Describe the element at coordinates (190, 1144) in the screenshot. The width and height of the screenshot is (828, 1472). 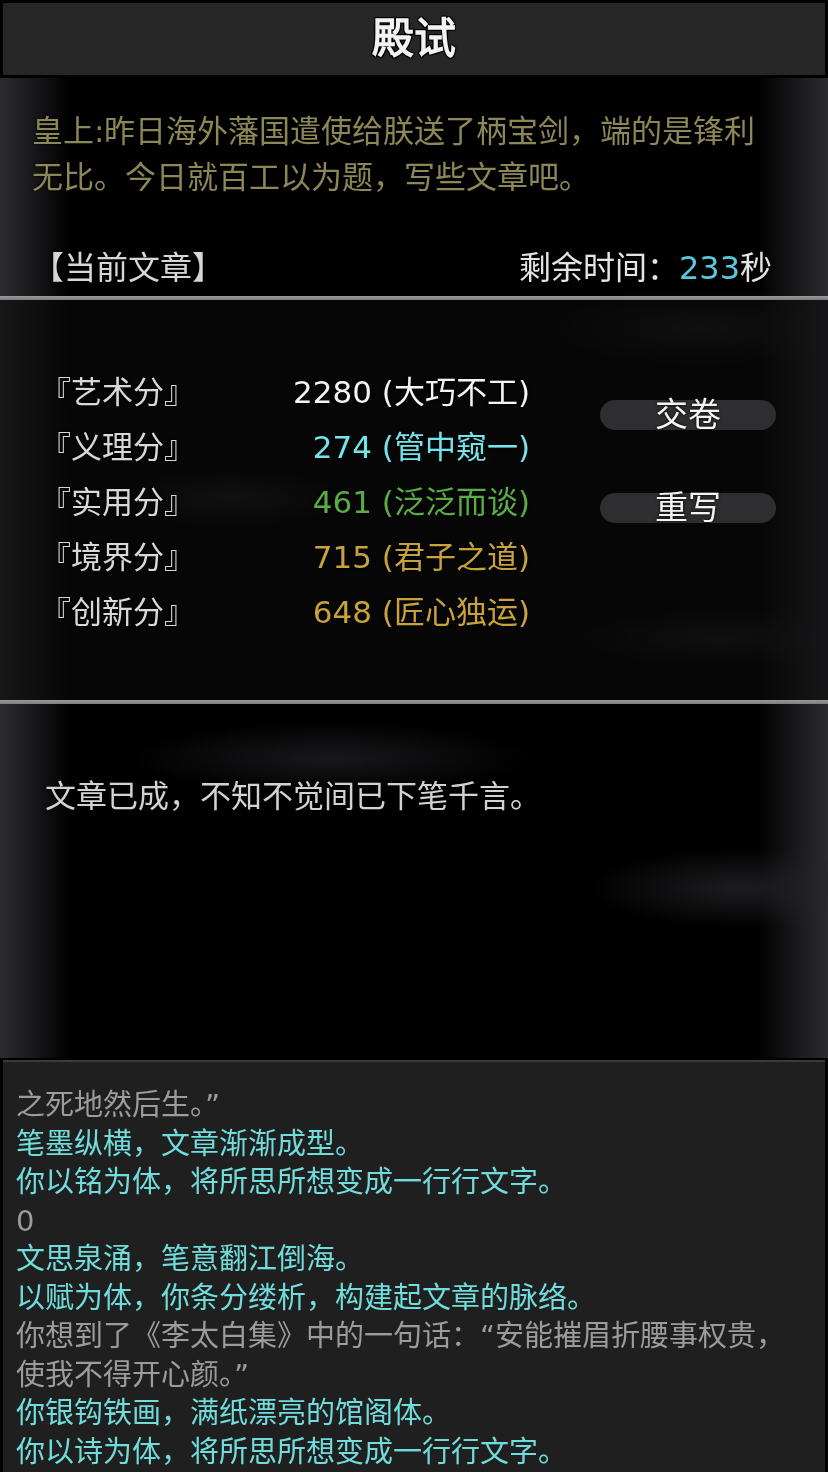
I see `log-line: 笔墨纵横，文章渐渐成型。` at that location.